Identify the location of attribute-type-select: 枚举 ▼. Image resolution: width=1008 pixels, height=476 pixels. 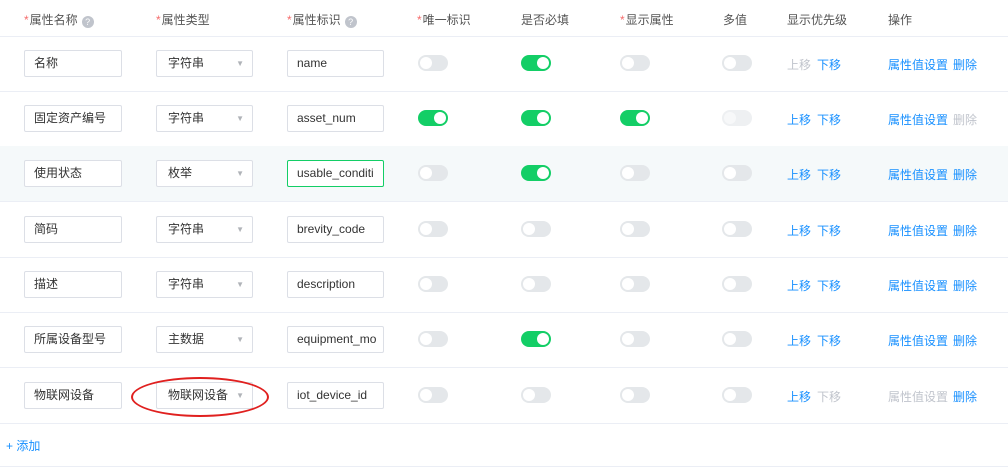
(204, 173).